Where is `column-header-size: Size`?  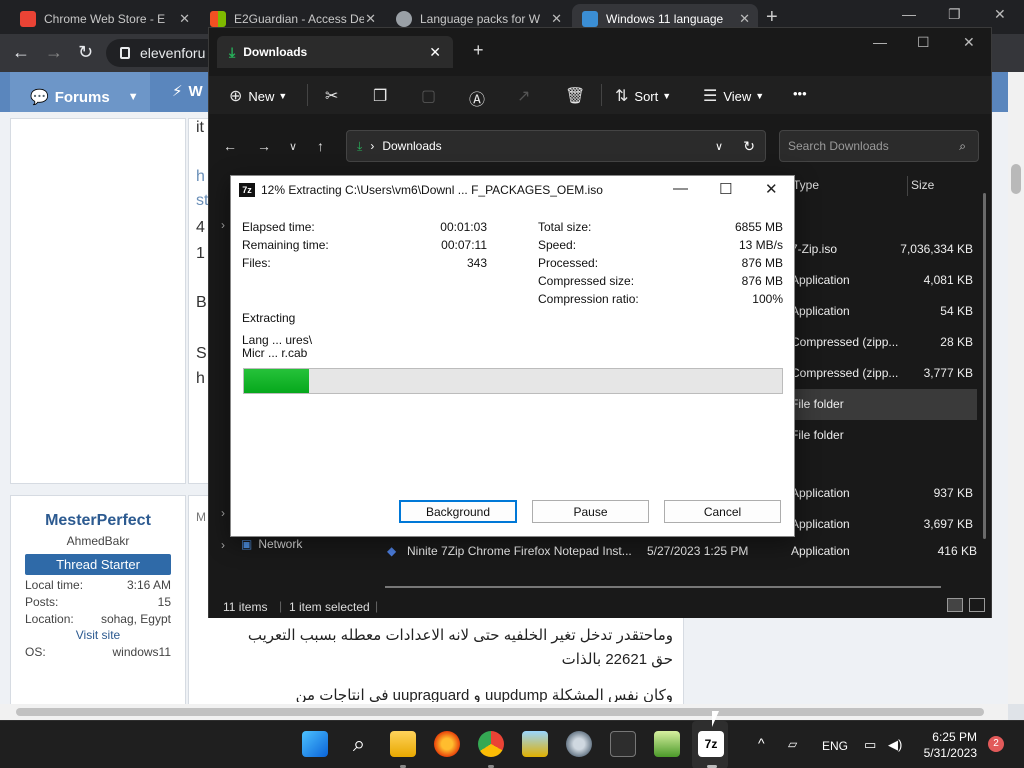 column-header-size: Size is located at coordinates (922, 185).